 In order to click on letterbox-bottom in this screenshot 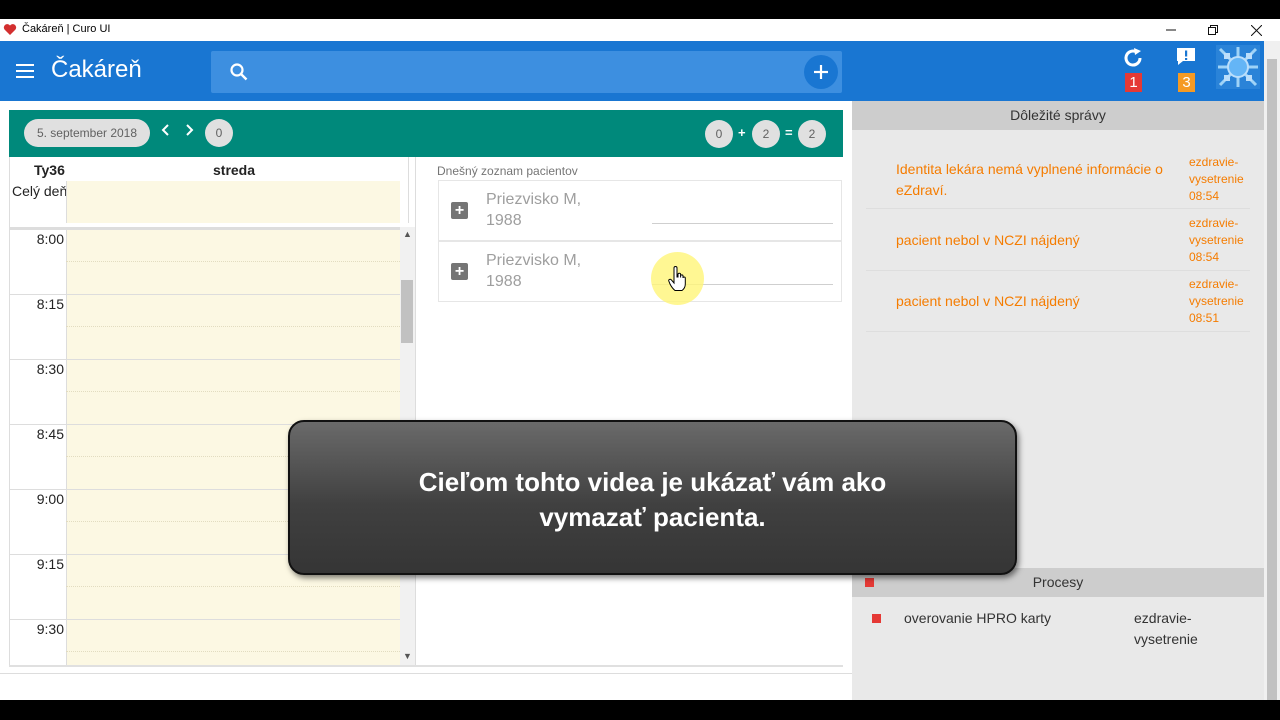, I will do `click(640, 710)`.